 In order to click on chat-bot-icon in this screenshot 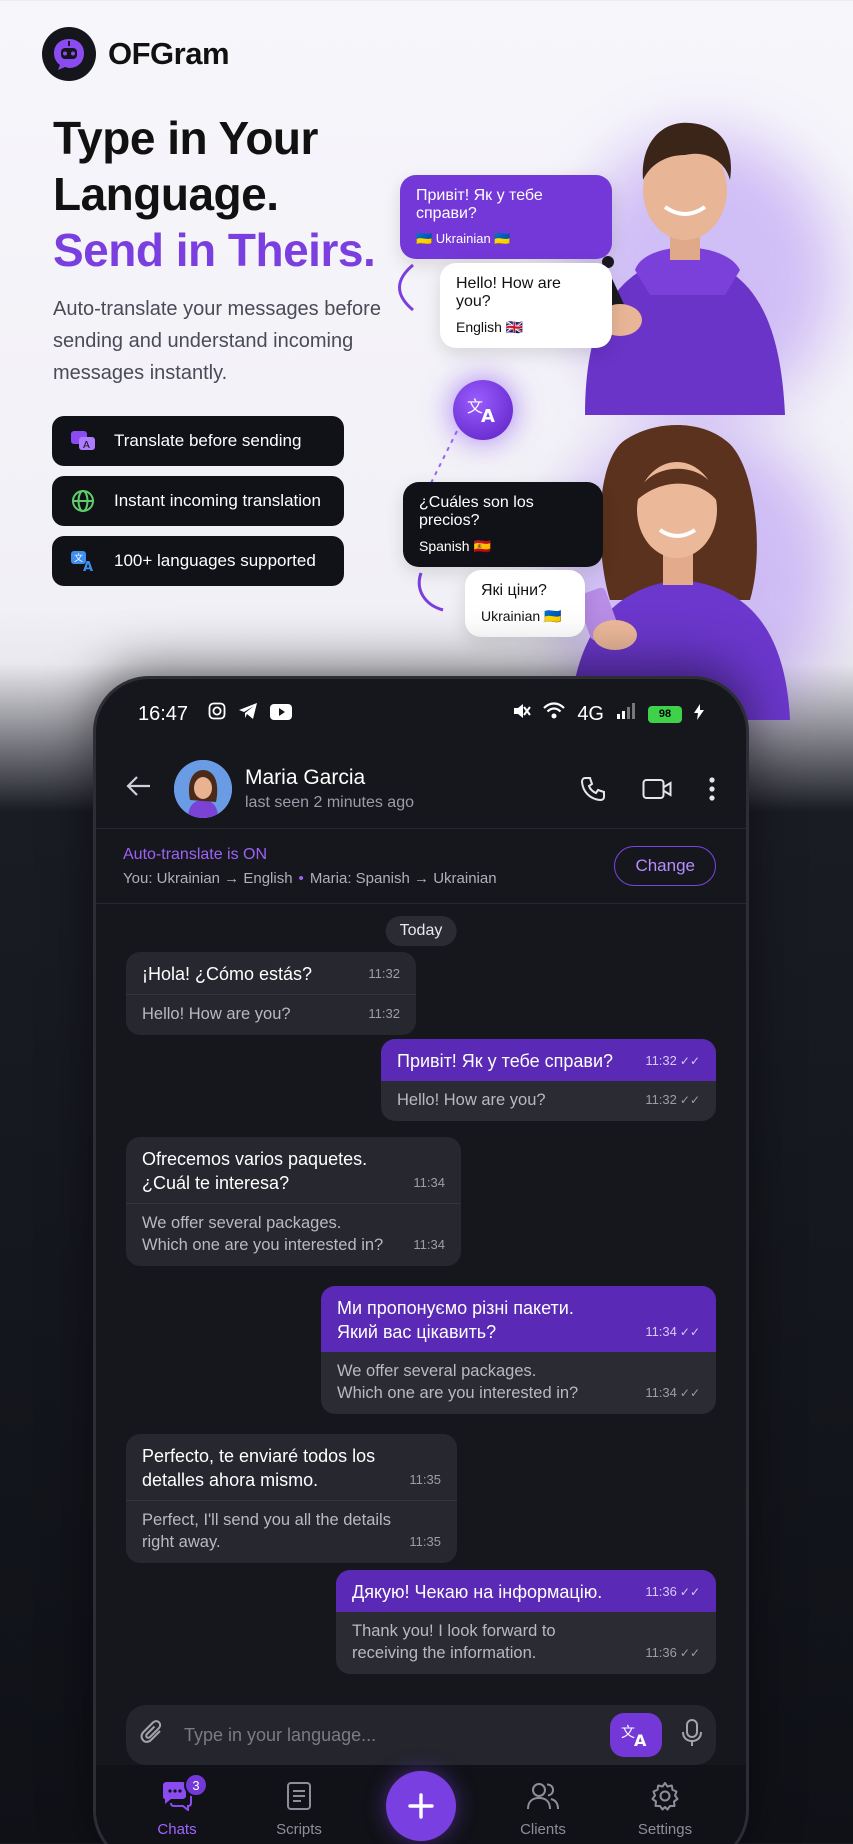, I will do `click(69, 54)`.